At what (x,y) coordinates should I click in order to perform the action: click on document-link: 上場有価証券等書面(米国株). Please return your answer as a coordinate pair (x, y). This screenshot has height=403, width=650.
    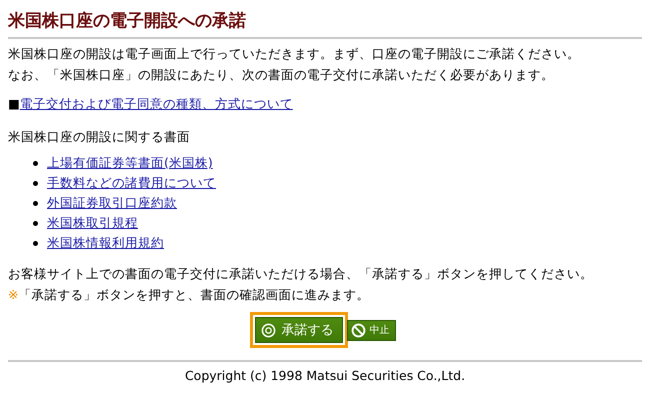
    Looking at the image, I should click on (130, 163).